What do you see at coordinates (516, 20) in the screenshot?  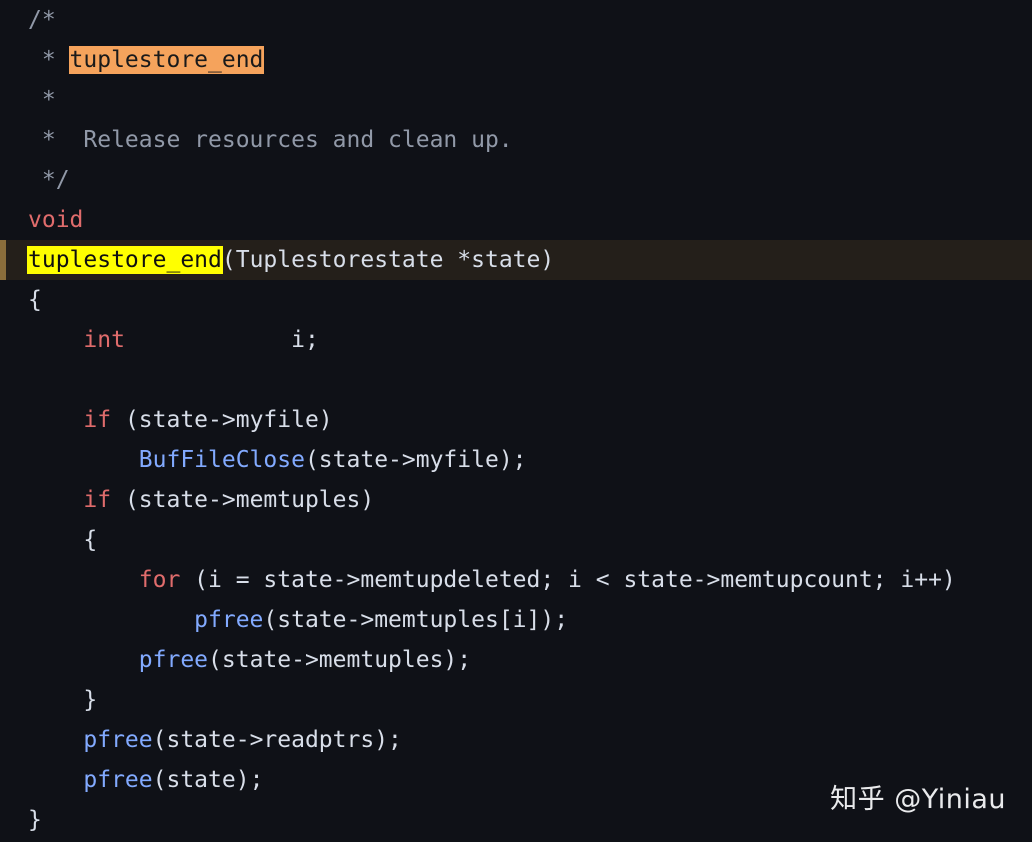 I see `code-line: /*` at bounding box center [516, 20].